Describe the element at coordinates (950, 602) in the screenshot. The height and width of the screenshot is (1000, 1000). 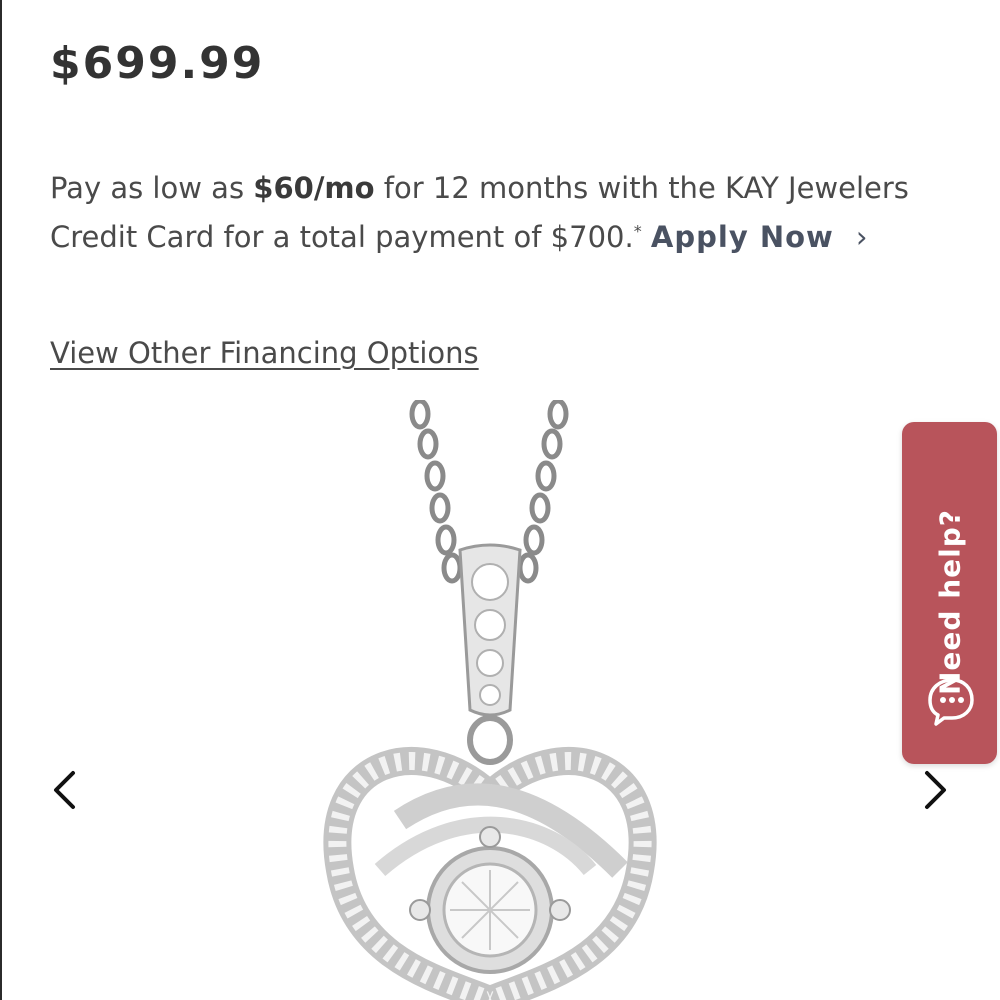
I see `need-help-label: Need help?` at that location.